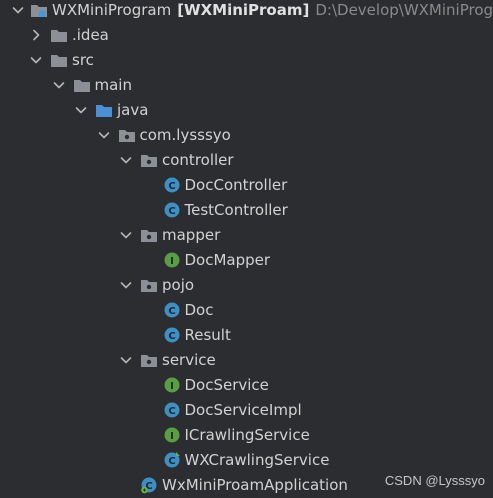  Describe the element at coordinates (189, 360) in the screenshot. I see `tree-item-label: service` at that location.